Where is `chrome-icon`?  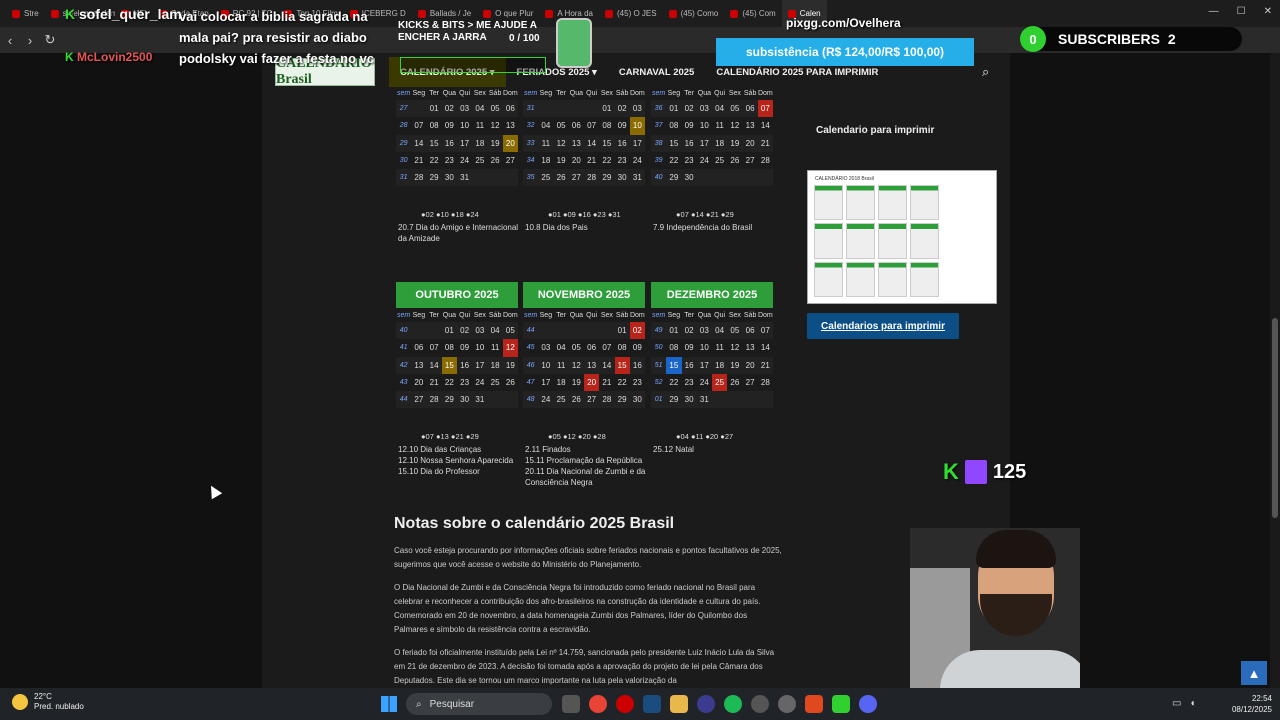 chrome-icon is located at coordinates (598, 704).